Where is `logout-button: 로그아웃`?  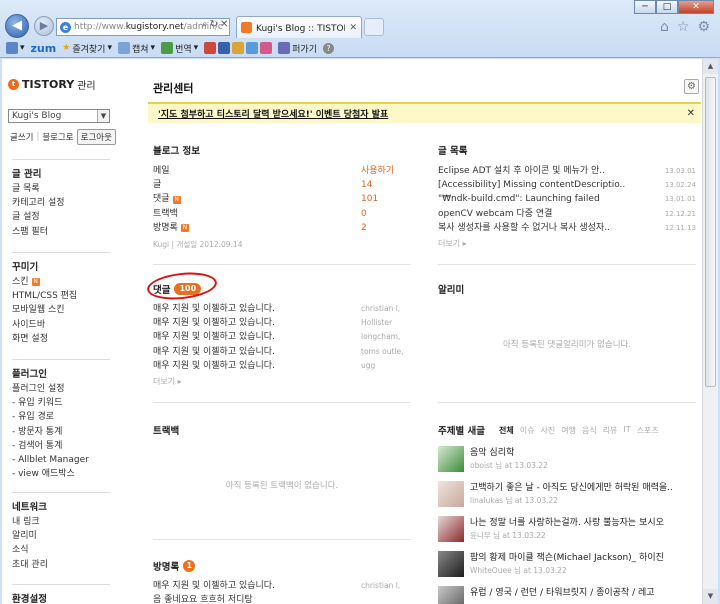 logout-button: 로그아웃 is located at coordinates (96, 137).